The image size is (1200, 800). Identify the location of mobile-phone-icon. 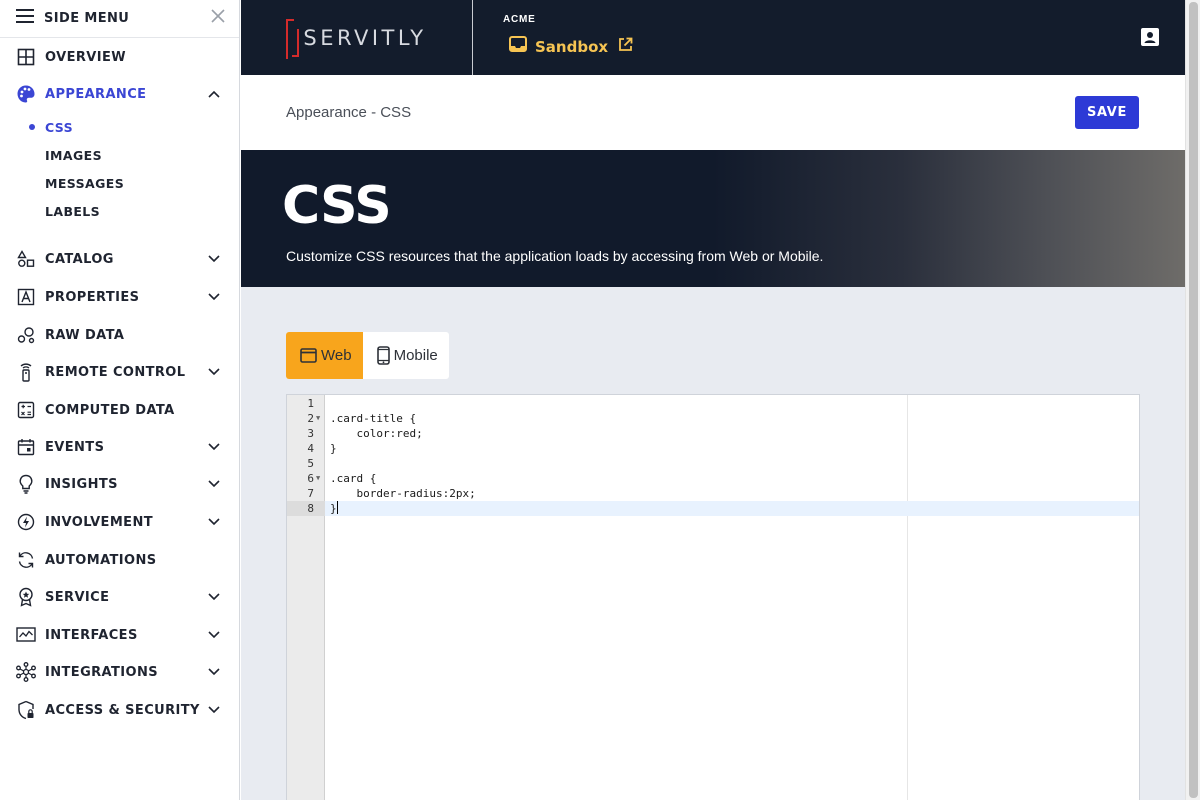
(383, 355).